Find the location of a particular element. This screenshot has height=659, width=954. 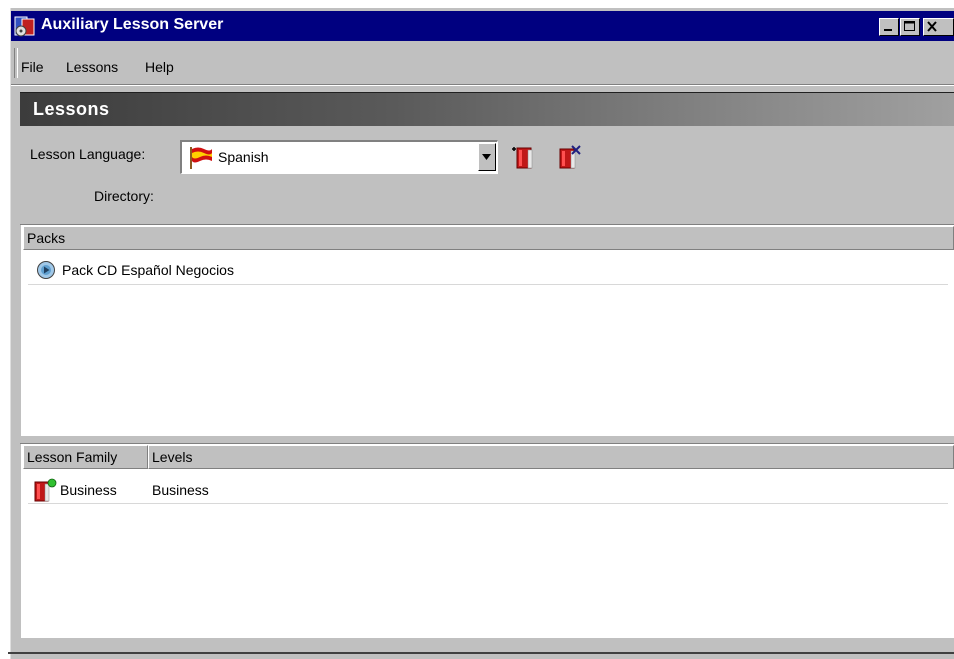

add-lesson-icon is located at coordinates (523, 157).